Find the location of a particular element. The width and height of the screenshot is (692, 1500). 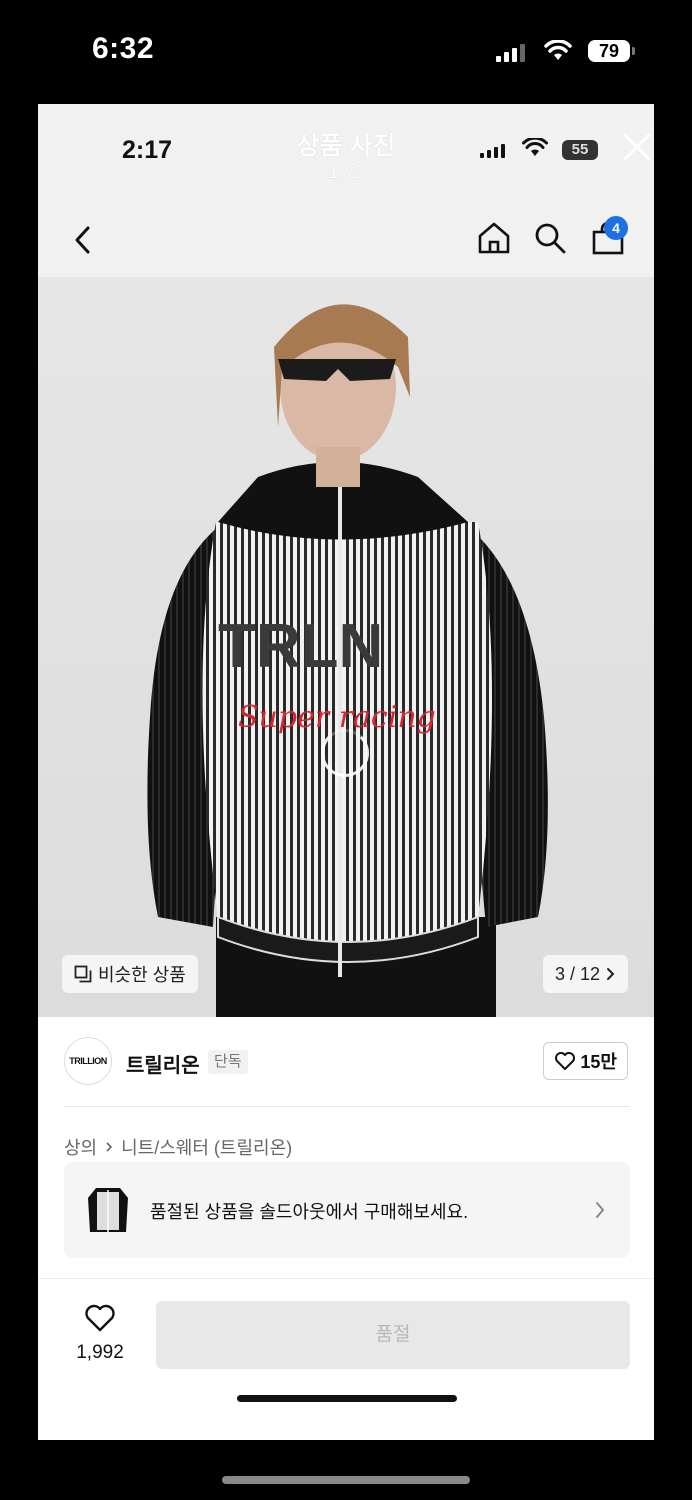

loading-spinner-icon is located at coordinates (345, 753).